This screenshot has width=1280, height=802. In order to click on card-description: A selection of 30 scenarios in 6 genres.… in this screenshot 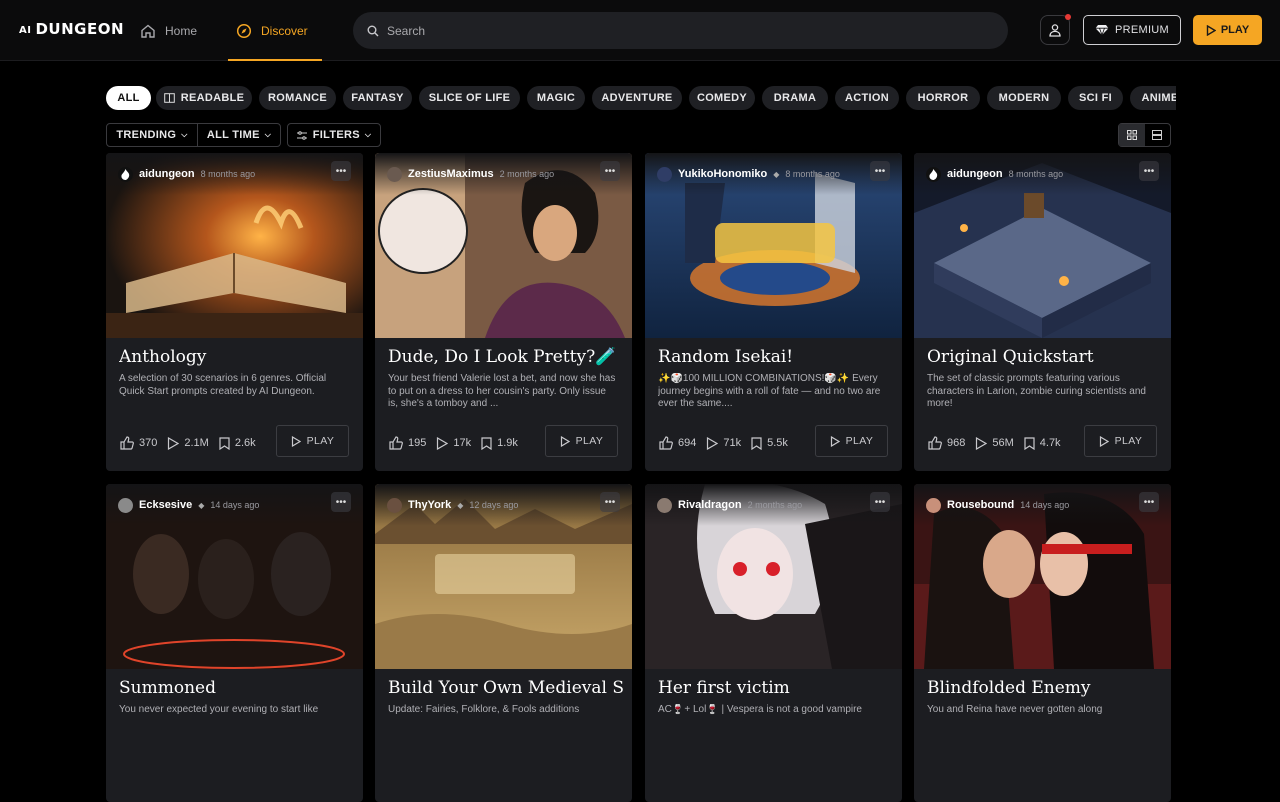, I will do `click(223, 385)`.